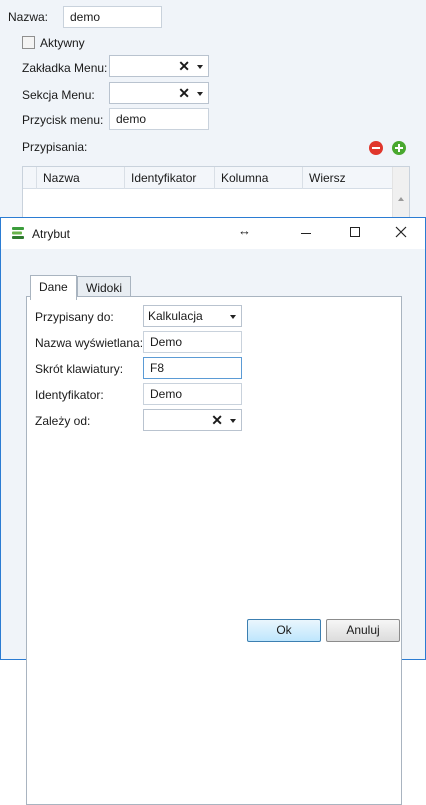  What do you see at coordinates (69, 395) in the screenshot?
I see `identifier-label: Identyfikator:` at bounding box center [69, 395].